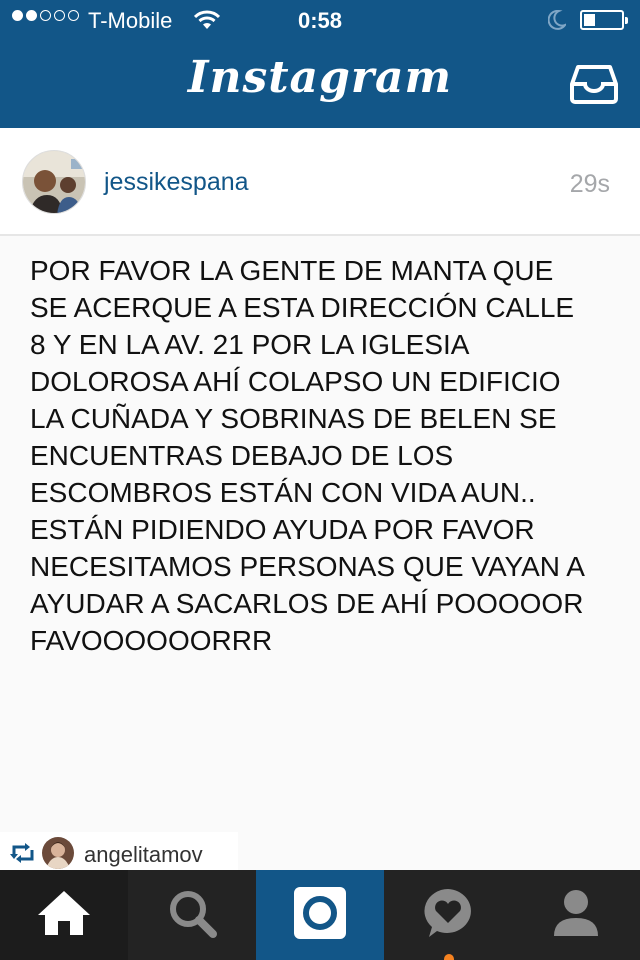 This screenshot has height=960, width=640. I want to click on repost-attribution: angelitamov, so click(119, 853).